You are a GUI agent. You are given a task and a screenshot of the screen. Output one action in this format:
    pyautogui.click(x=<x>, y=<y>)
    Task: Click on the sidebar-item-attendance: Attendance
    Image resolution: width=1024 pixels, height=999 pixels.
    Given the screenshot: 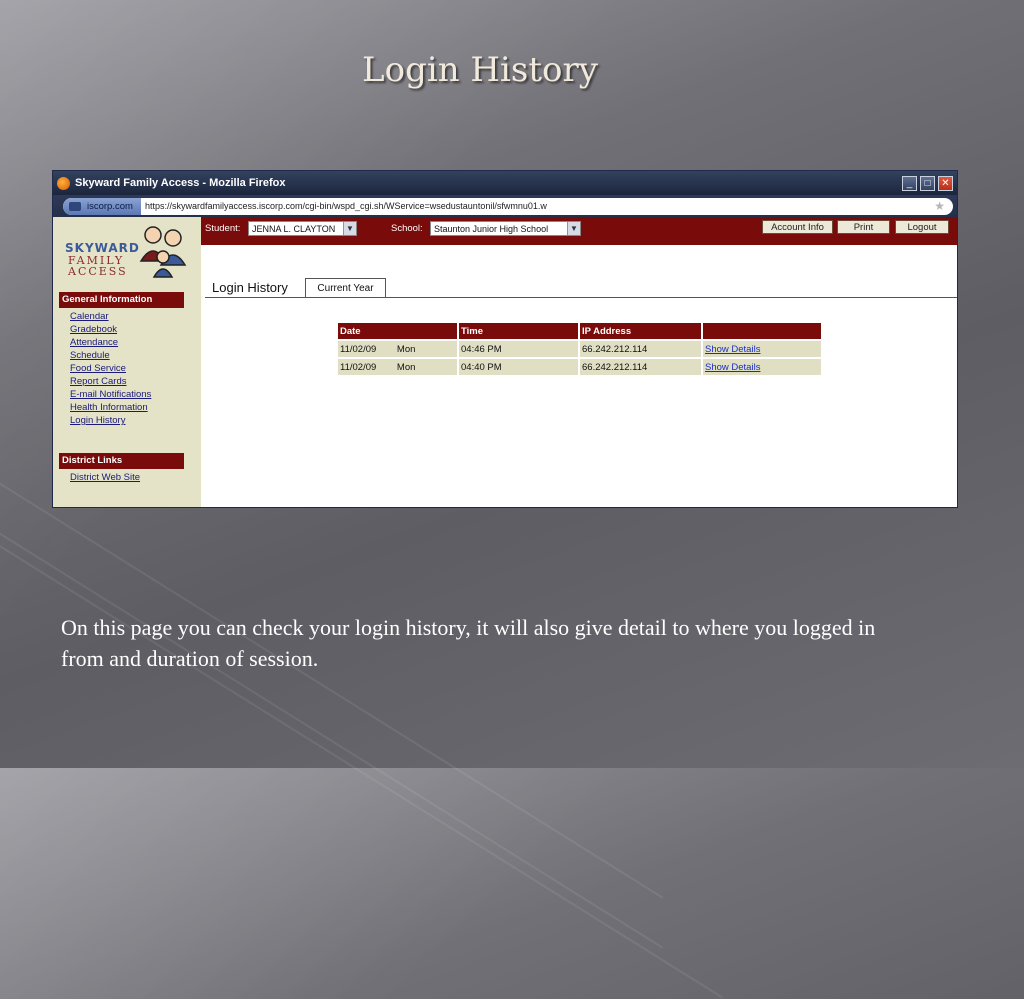 What is the action you would take?
    pyautogui.click(x=110, y=342)
    